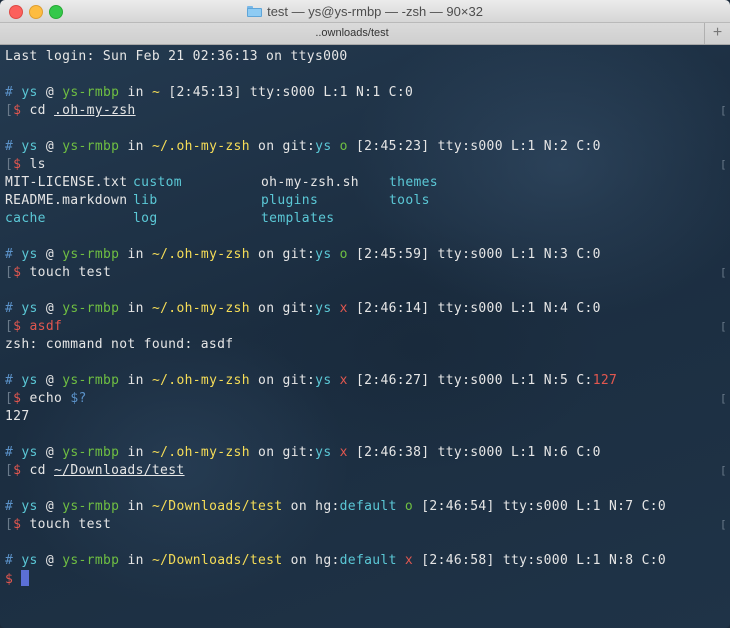  I want to click on echo-output: 127, so click(17, 416).